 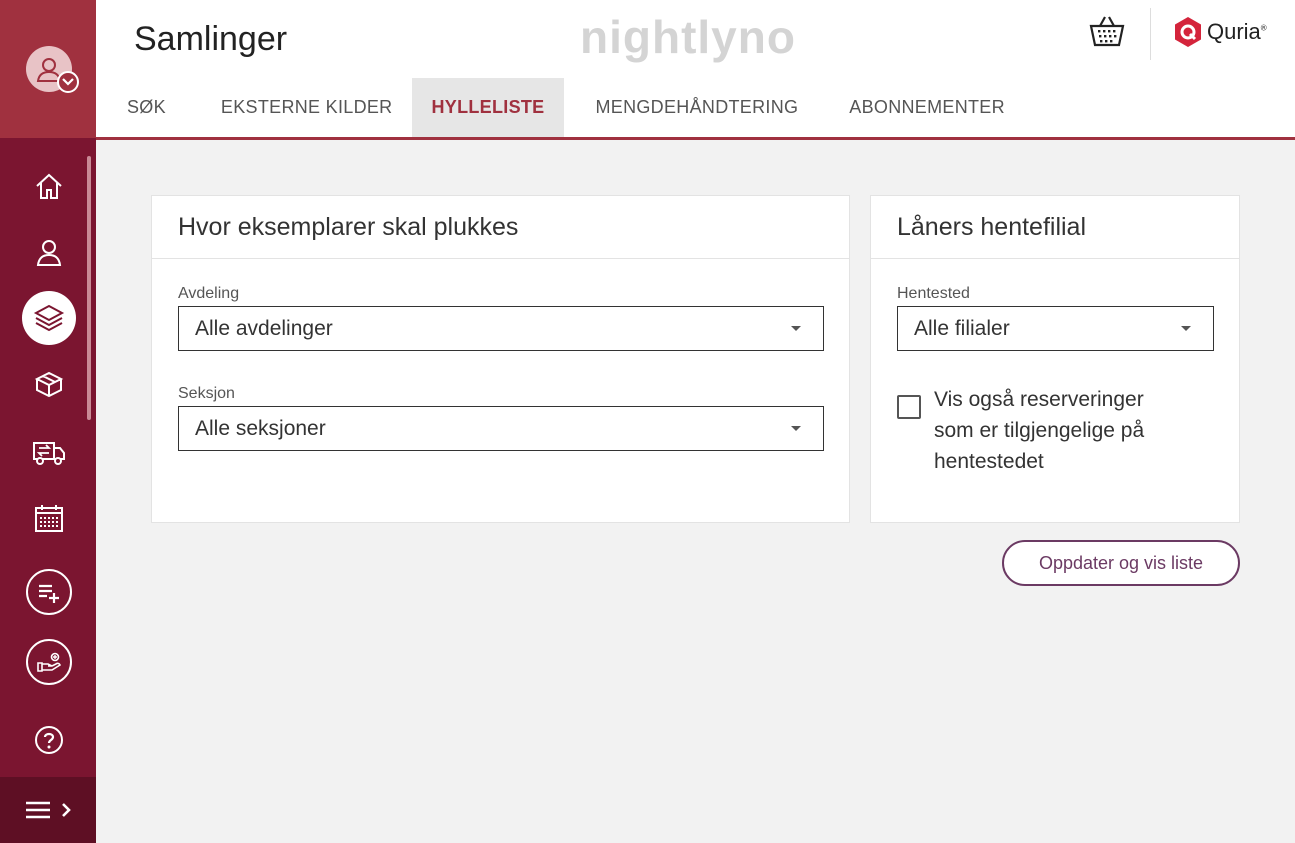 What do you see at coordinates (68, 82) in the screenshot?
I see `profile-menu-chevron-icon` at bounding box center [68, 82].